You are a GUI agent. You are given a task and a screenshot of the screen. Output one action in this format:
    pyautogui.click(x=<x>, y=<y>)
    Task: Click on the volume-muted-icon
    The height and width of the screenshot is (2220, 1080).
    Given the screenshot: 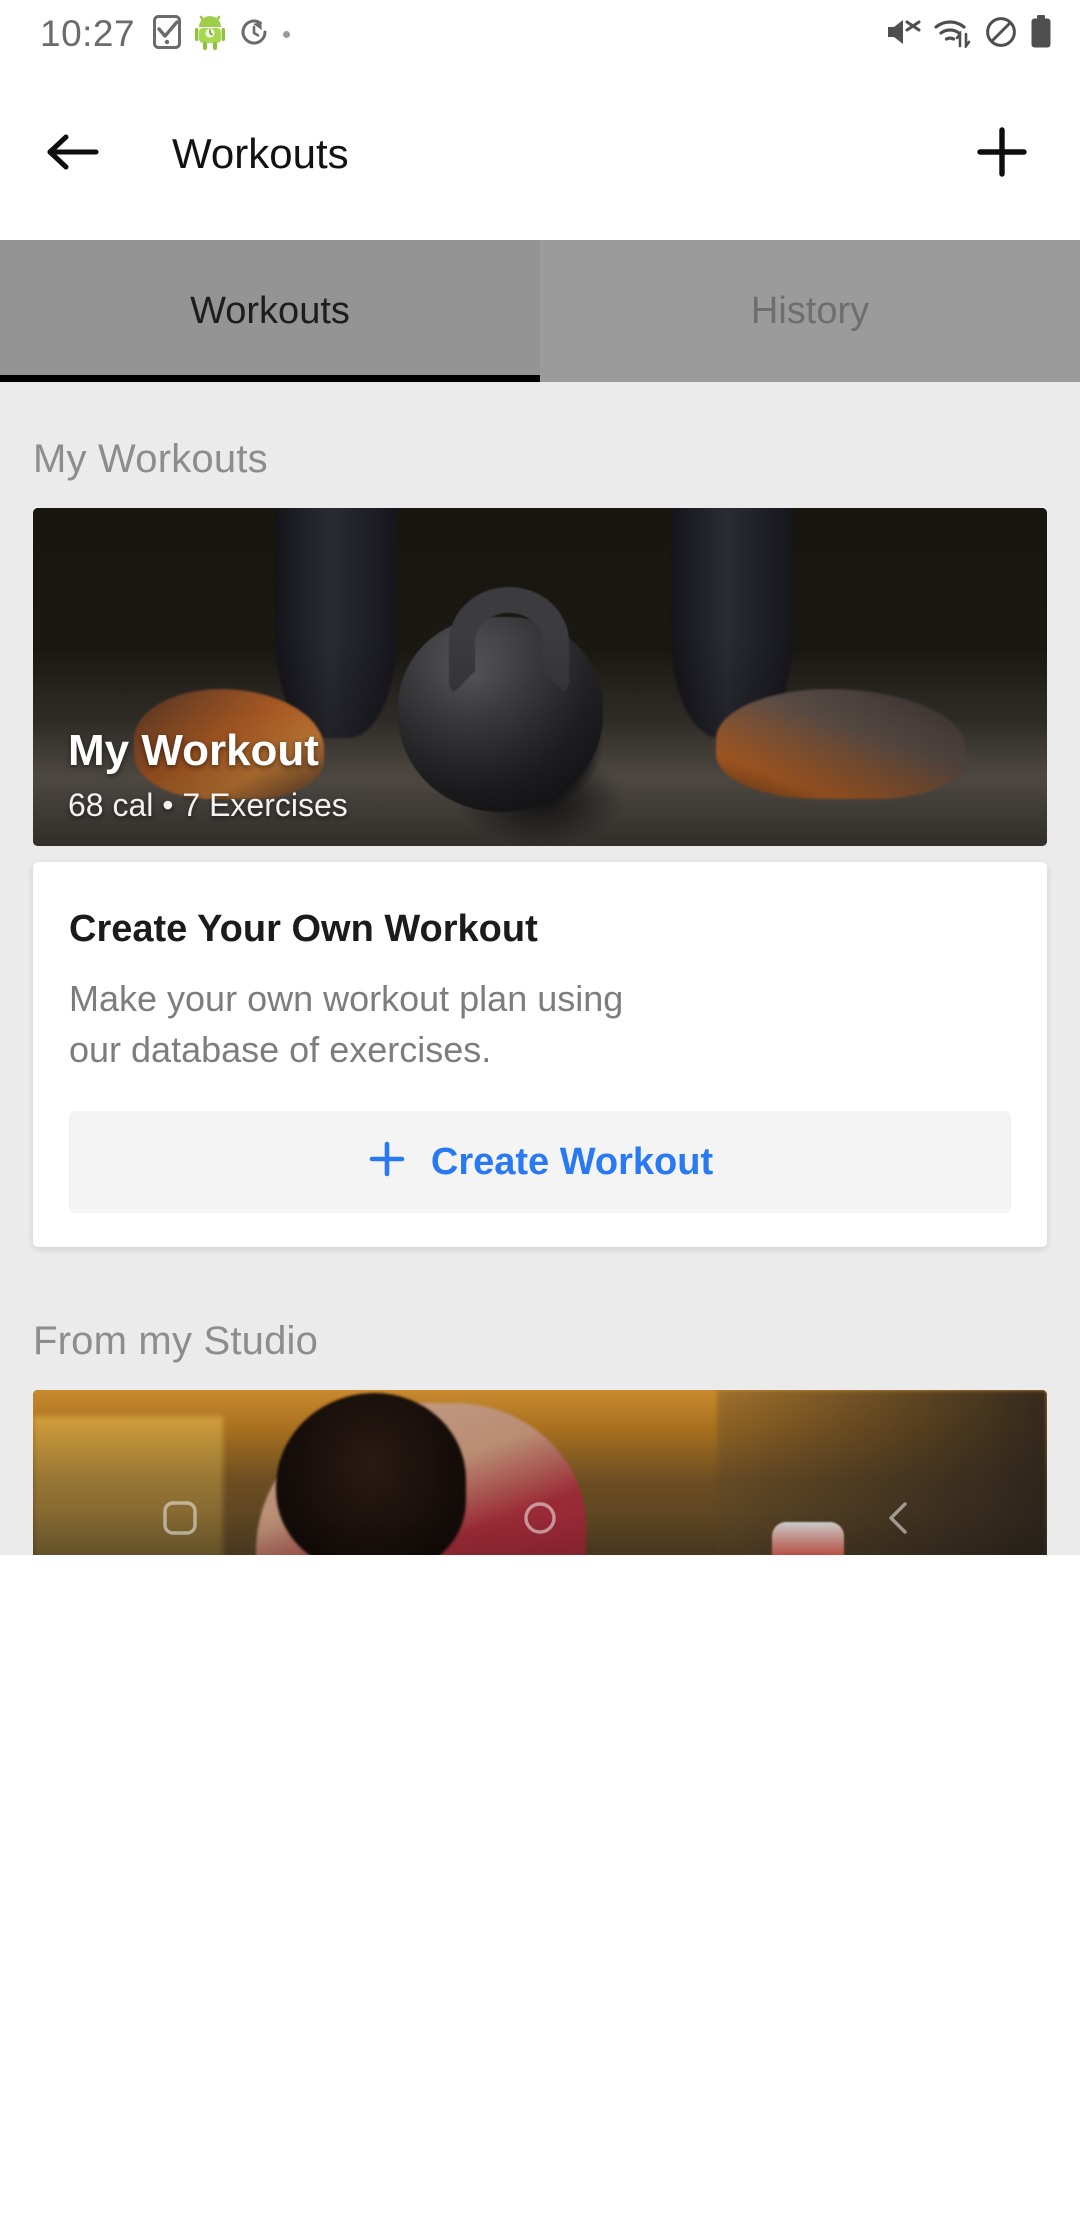 What is the action you would take?
    pyautogui.click(x=903, y=34)
    